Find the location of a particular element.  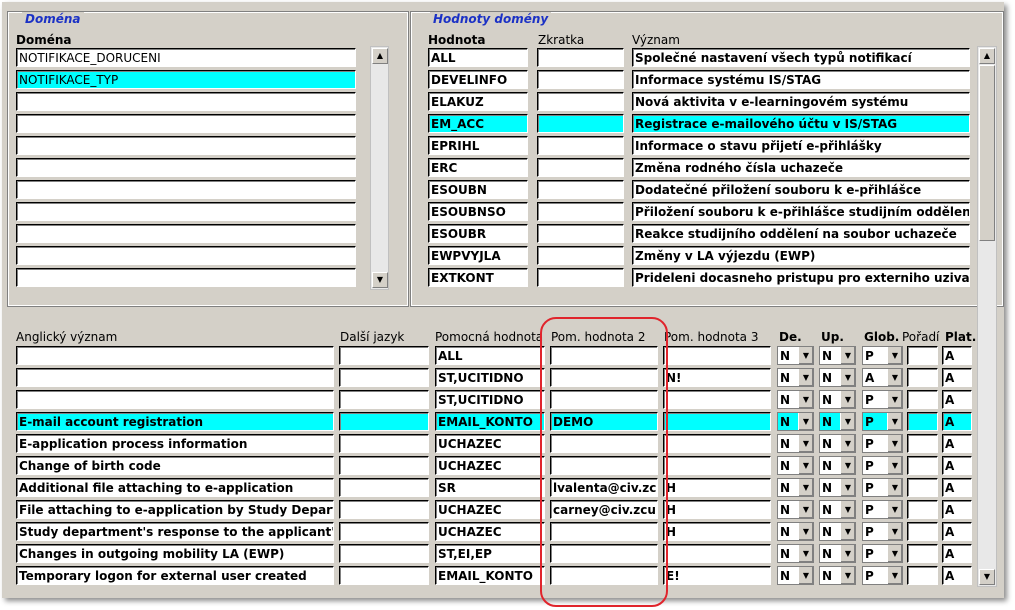

pomocna-hodnota-cell: UCHAZEC is located at coordinates (490, 443).